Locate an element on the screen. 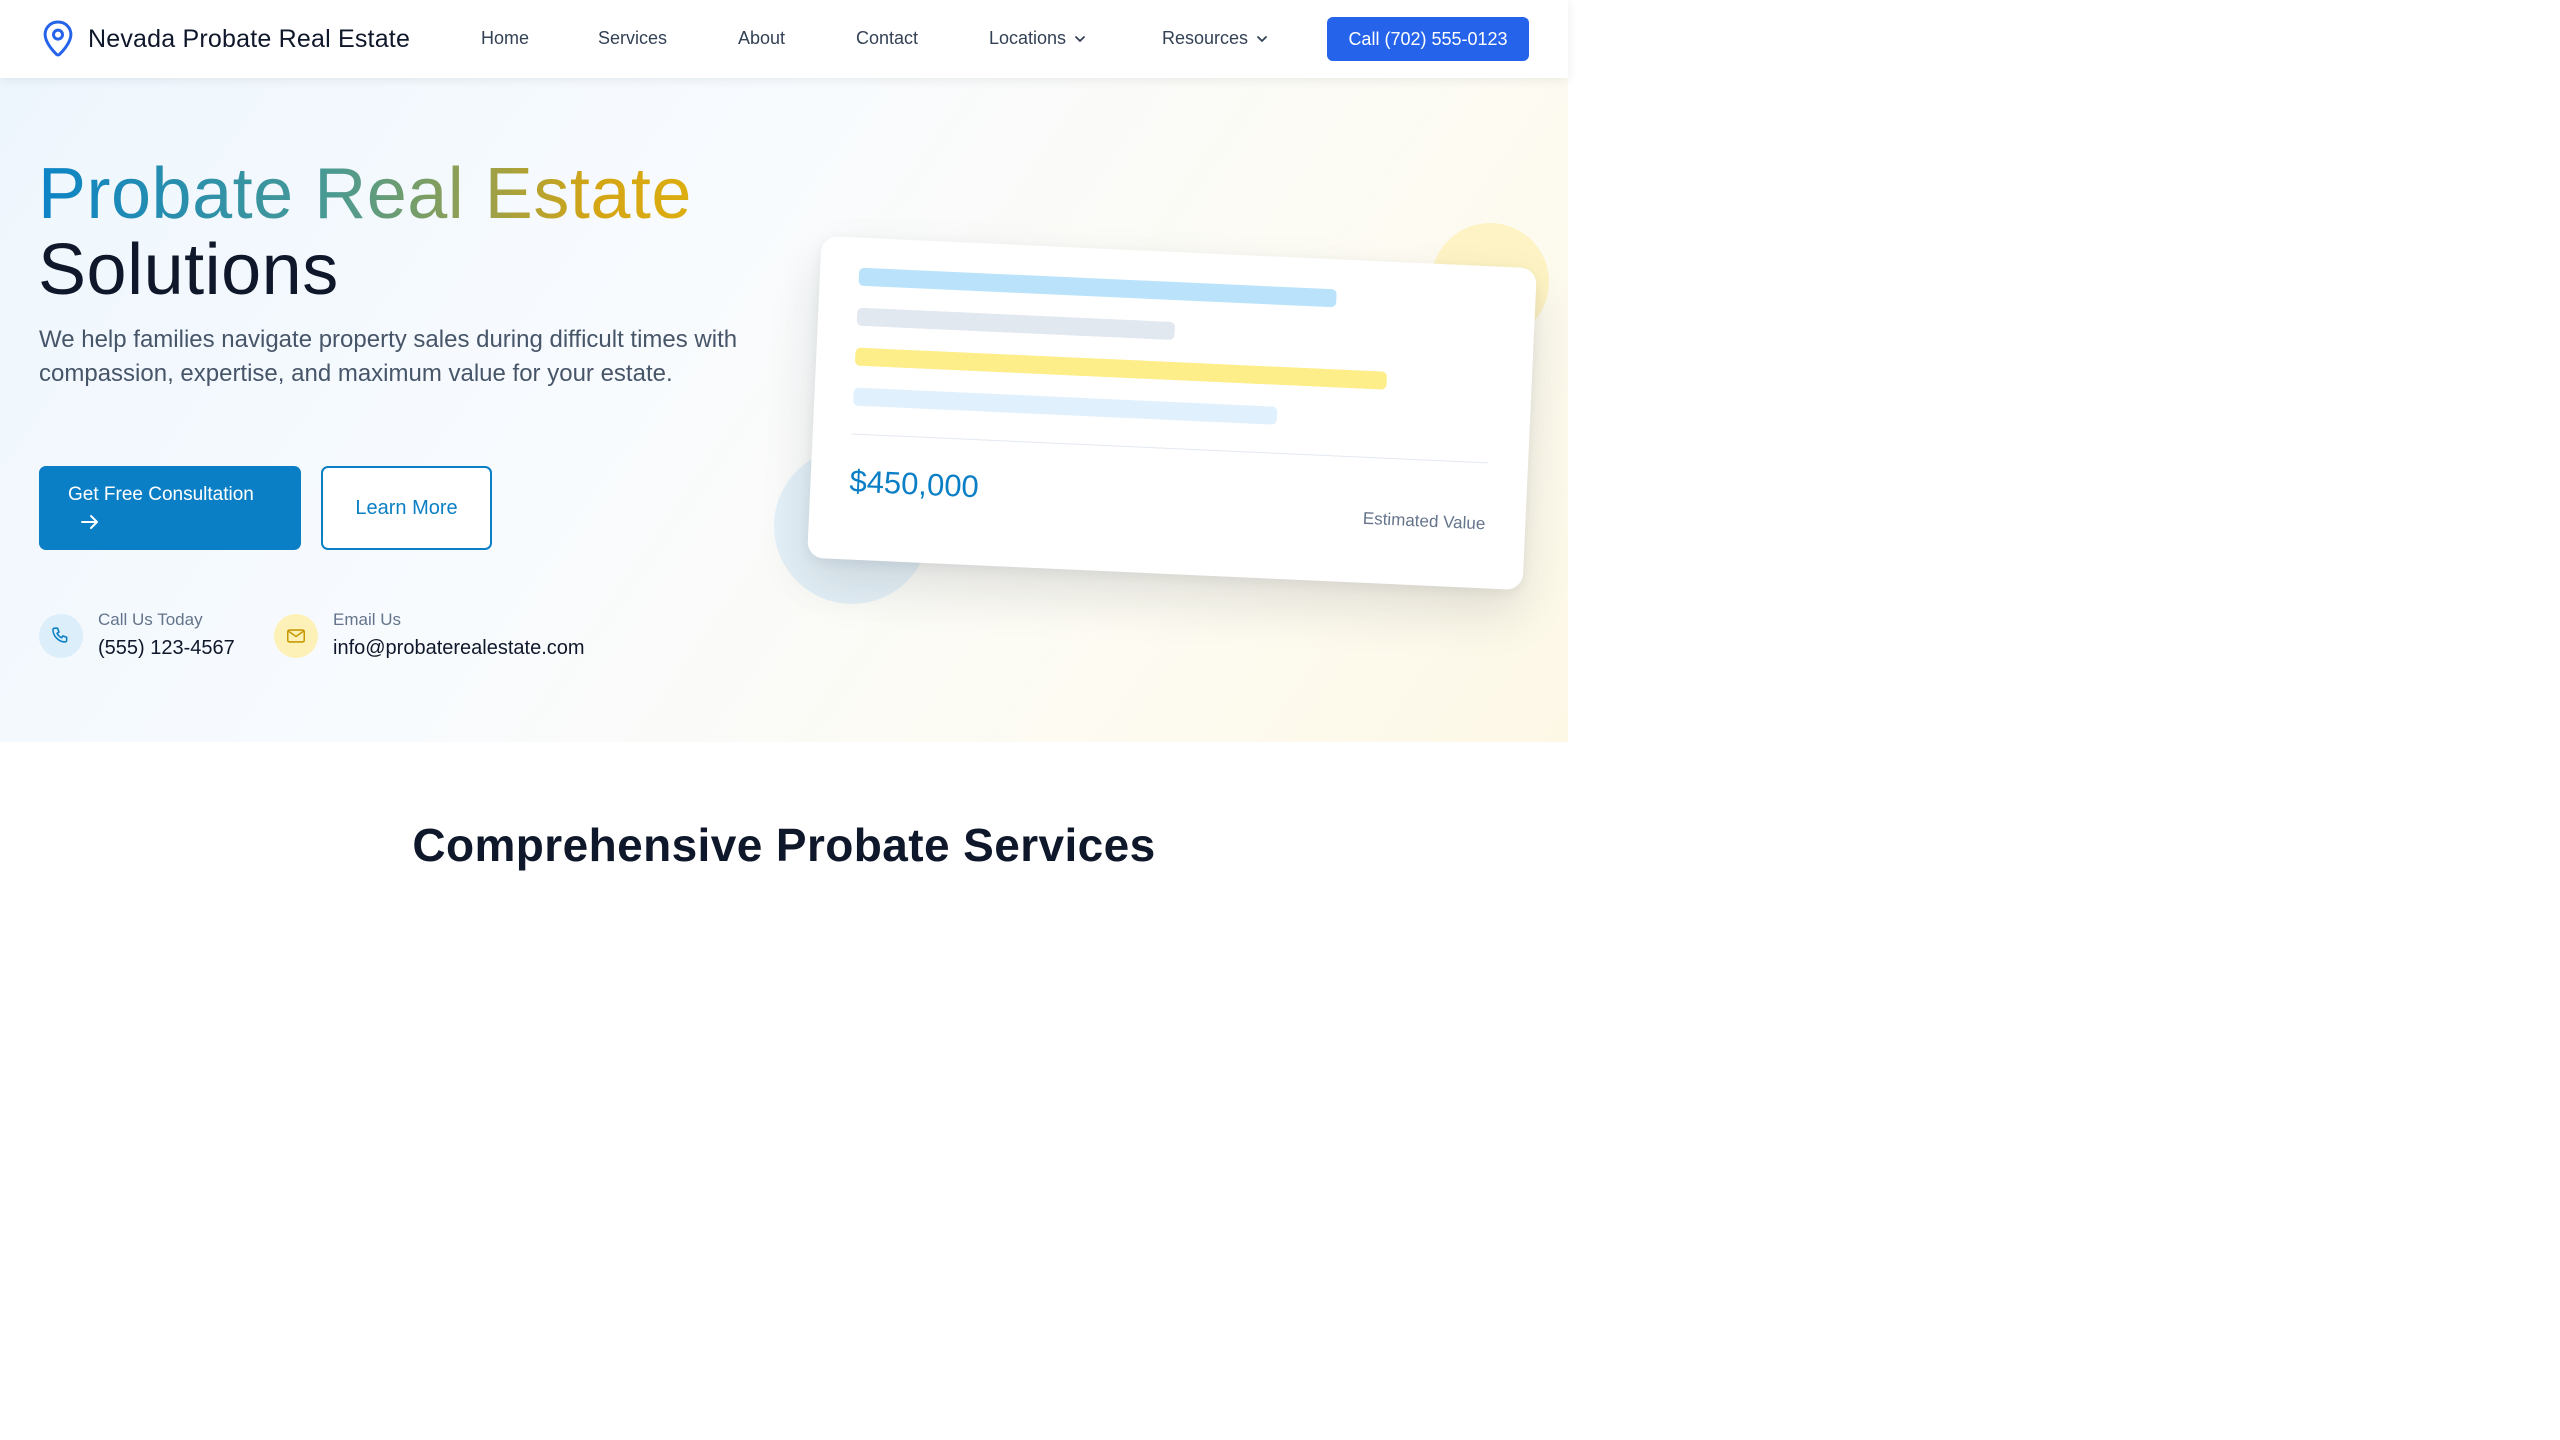  contact-email-label: Email Us is located at coordinates (367, 619).